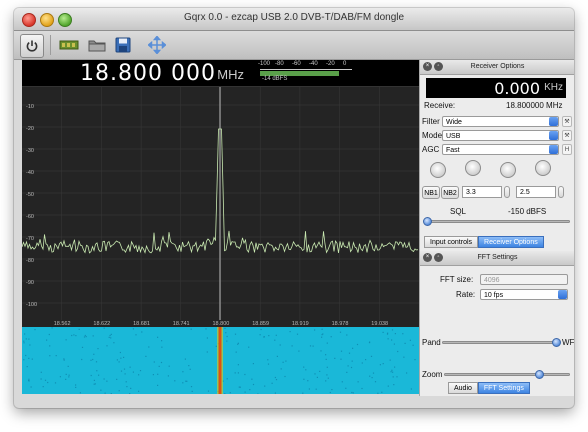 This screenshot has width=588, height=432. What do you see at coordinates (431, 121) in the screenshot?
I see `filter-label: Filter` at bounding box center [431, 121].